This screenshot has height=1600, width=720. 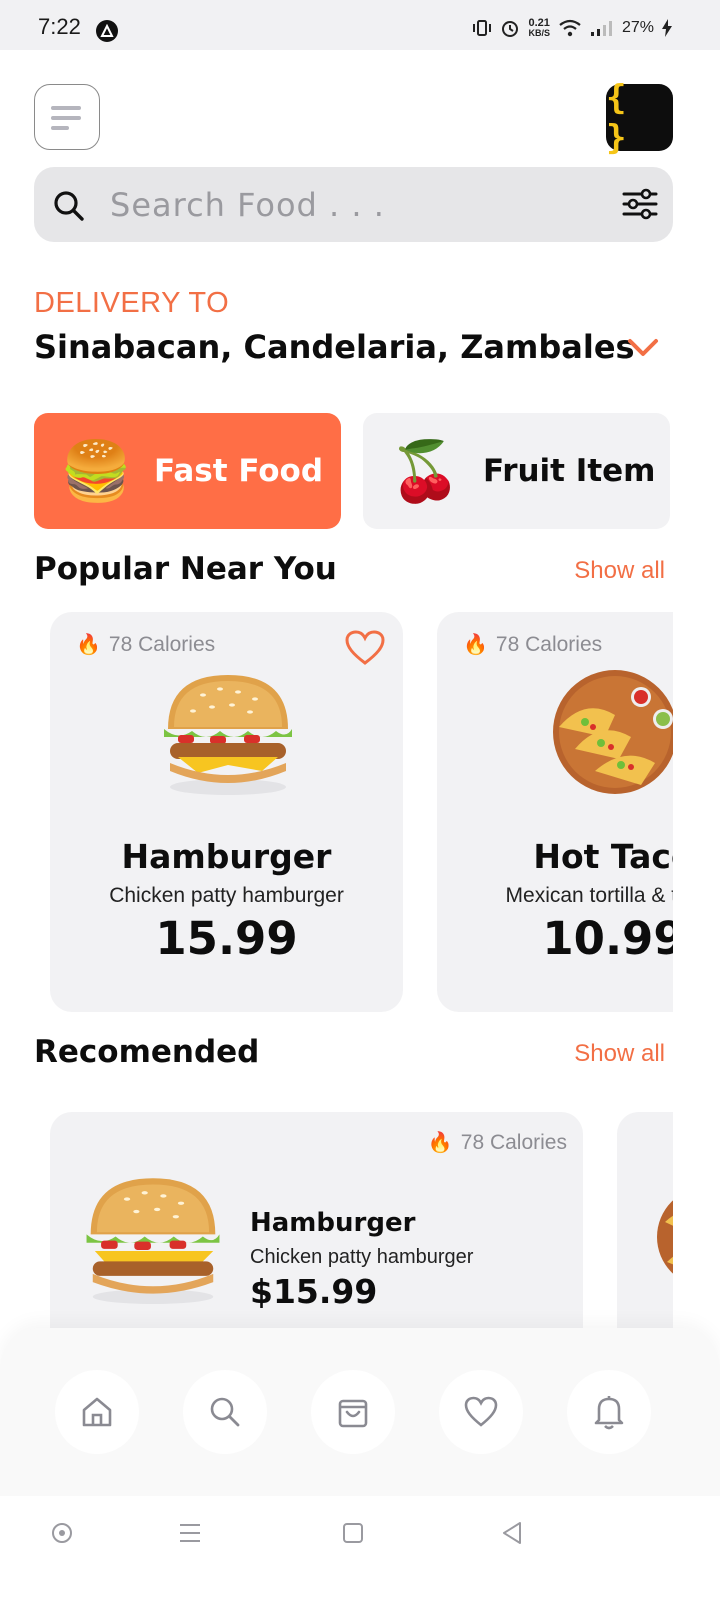 What do you see at coordinates (314, 1291) in the screenshot?
I see `food-price: $15.99` at bounding box center [314, 1291].